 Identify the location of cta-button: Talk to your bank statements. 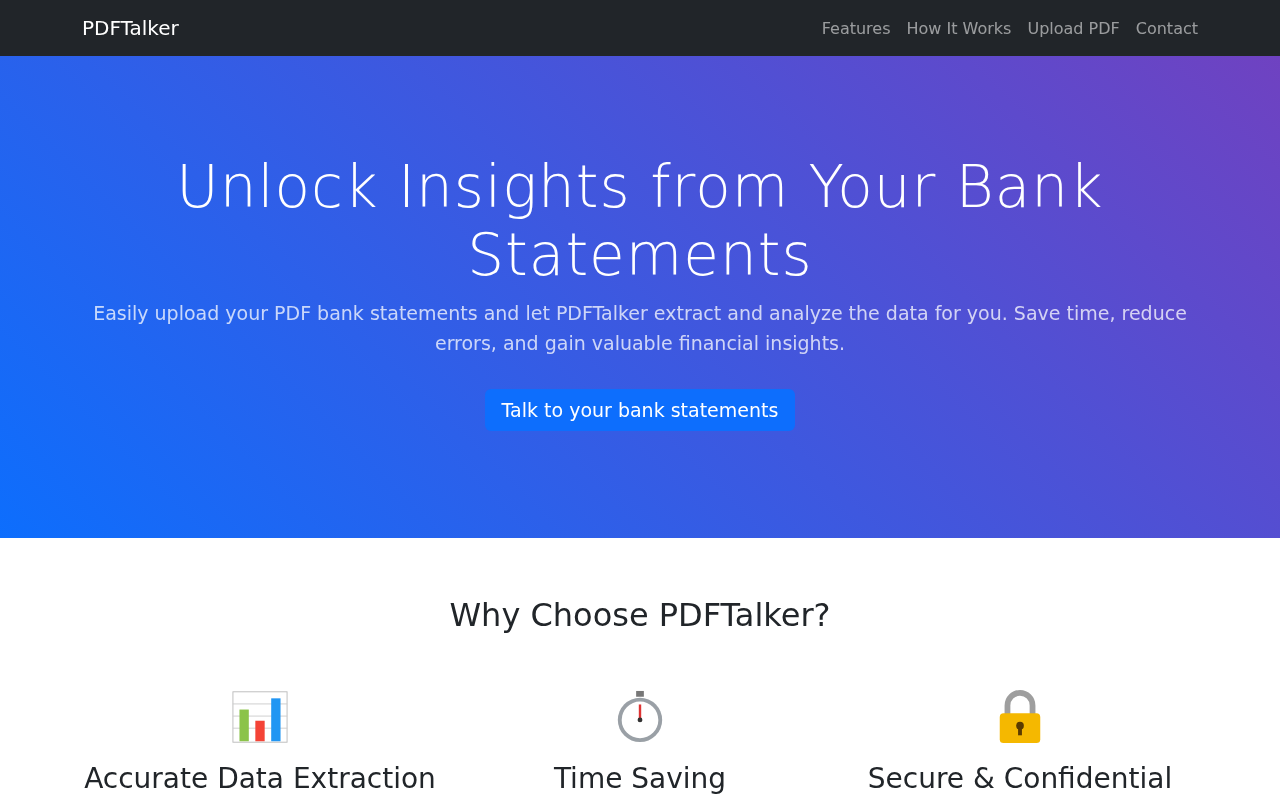
(640, 409).